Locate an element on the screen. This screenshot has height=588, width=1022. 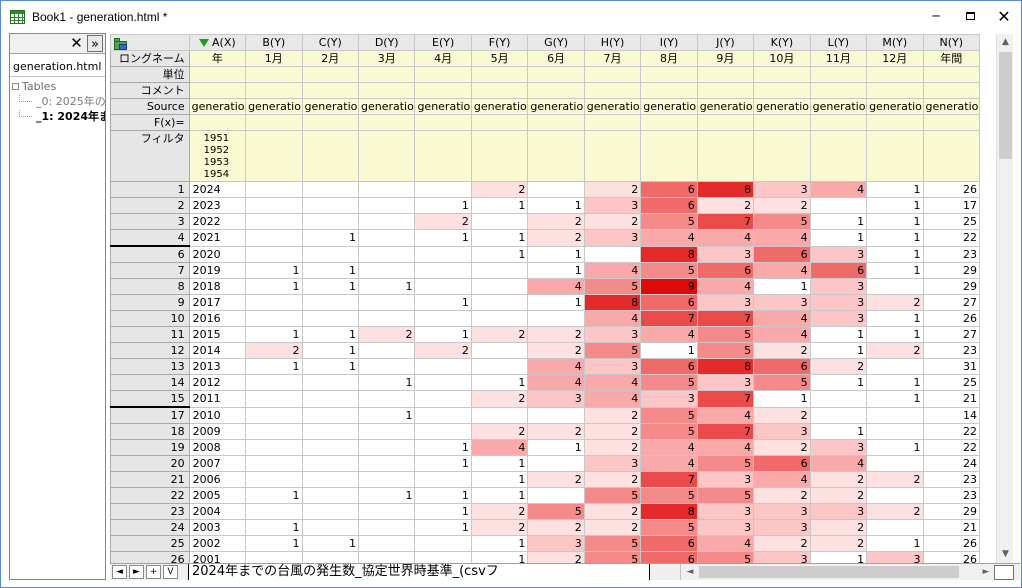
column-header: D(Y) is located at coordinates (386, 42).